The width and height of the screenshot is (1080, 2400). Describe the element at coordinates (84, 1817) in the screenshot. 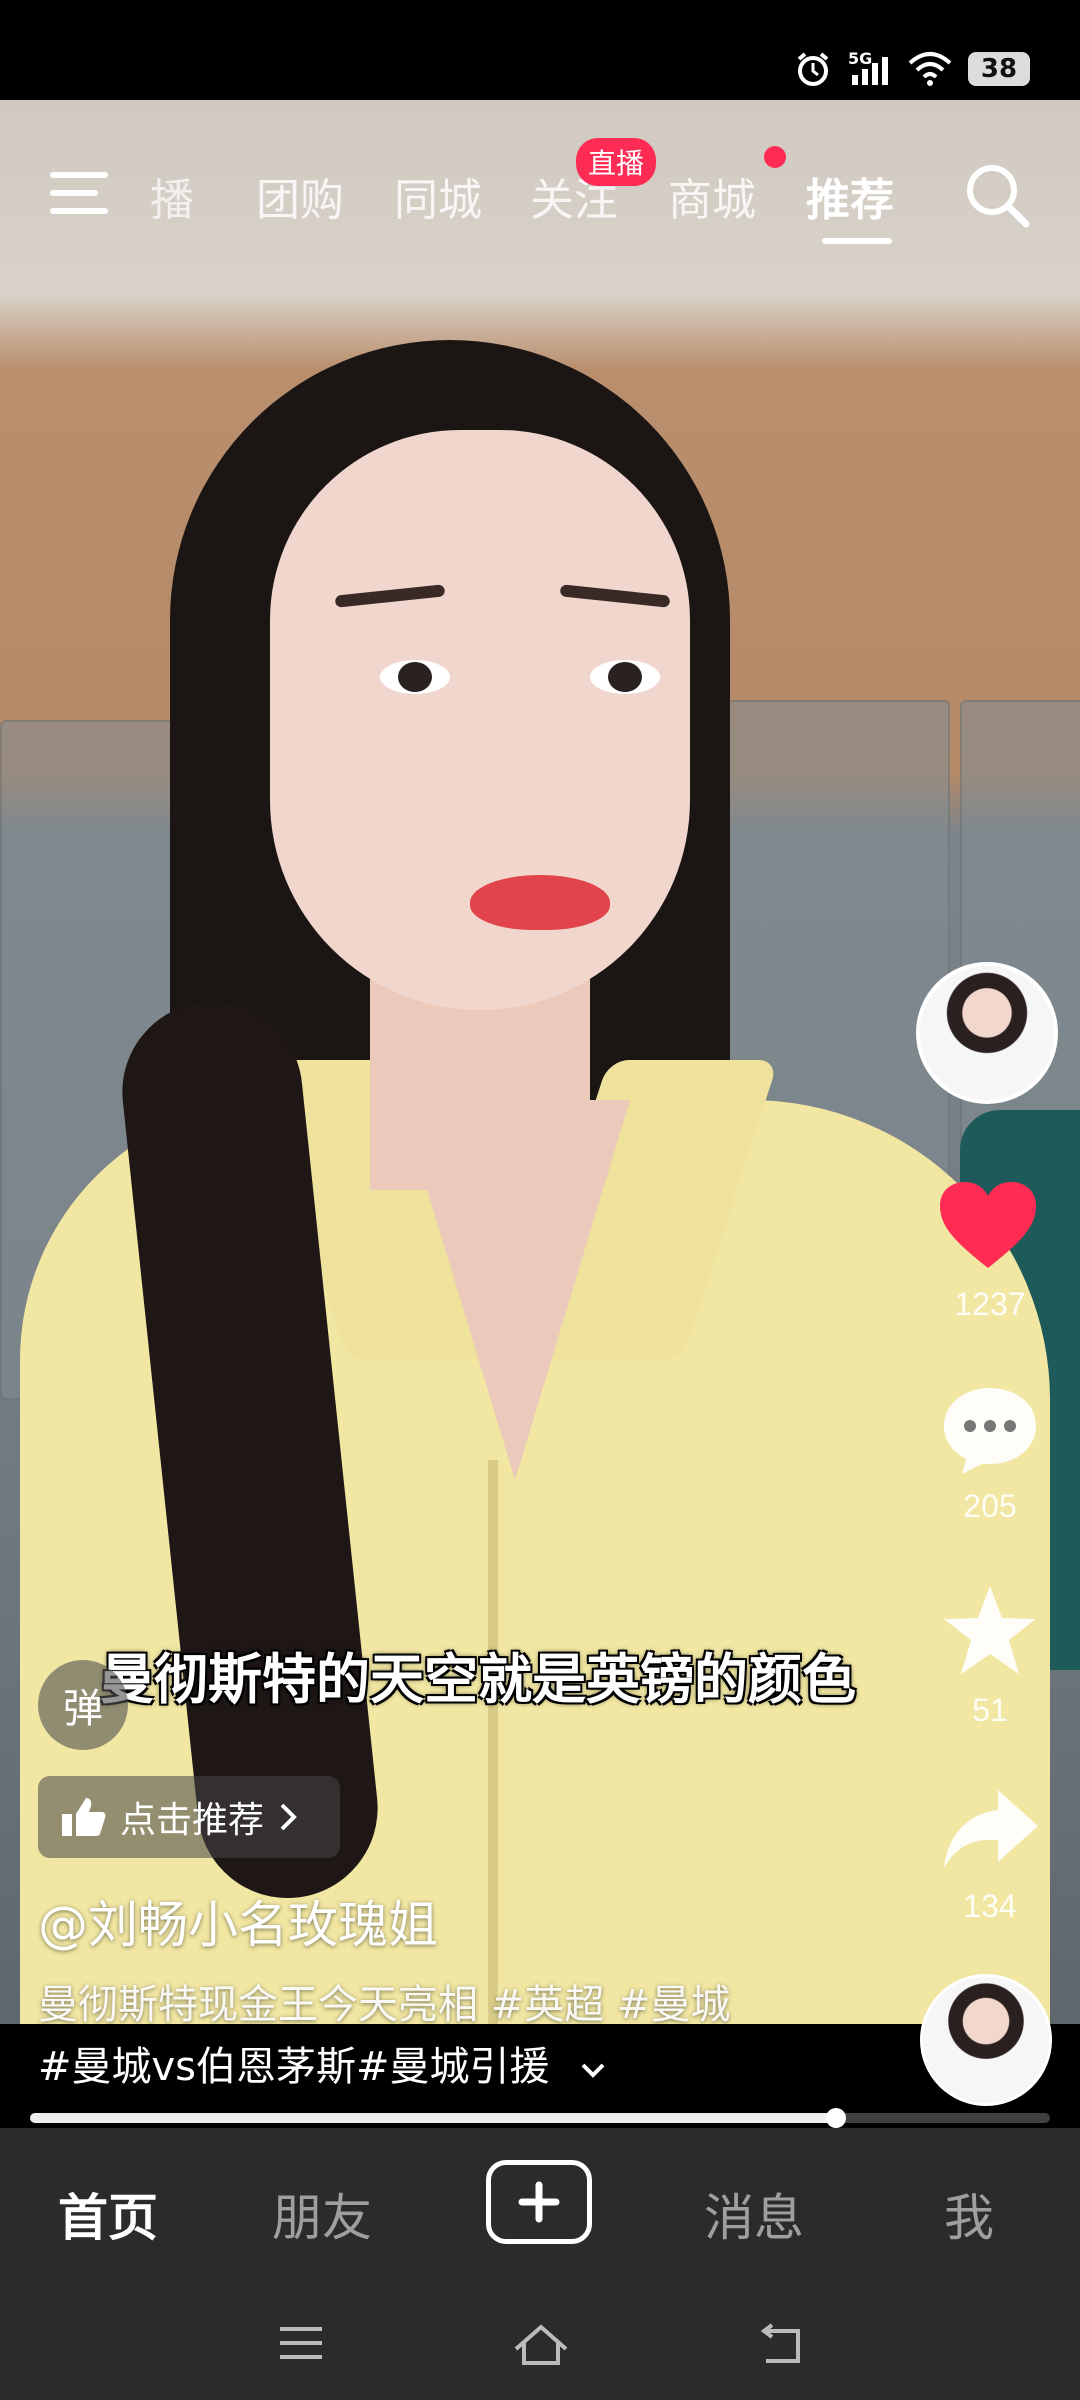

I see `thumbs-up-icon` at that location.